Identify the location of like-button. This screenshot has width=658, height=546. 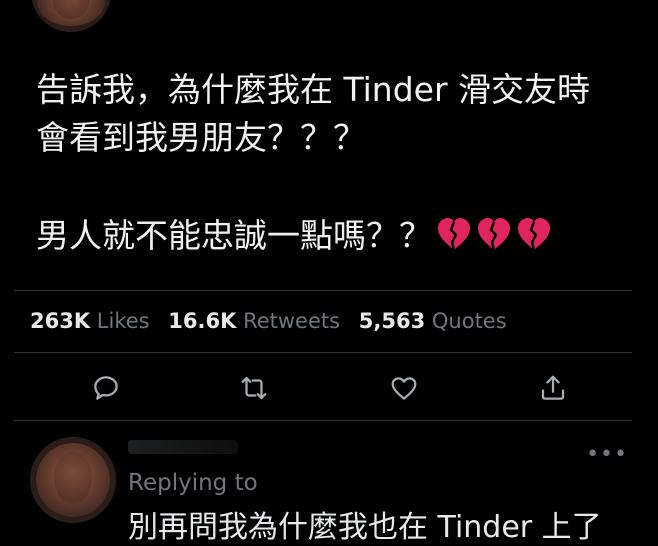
(404, 388).